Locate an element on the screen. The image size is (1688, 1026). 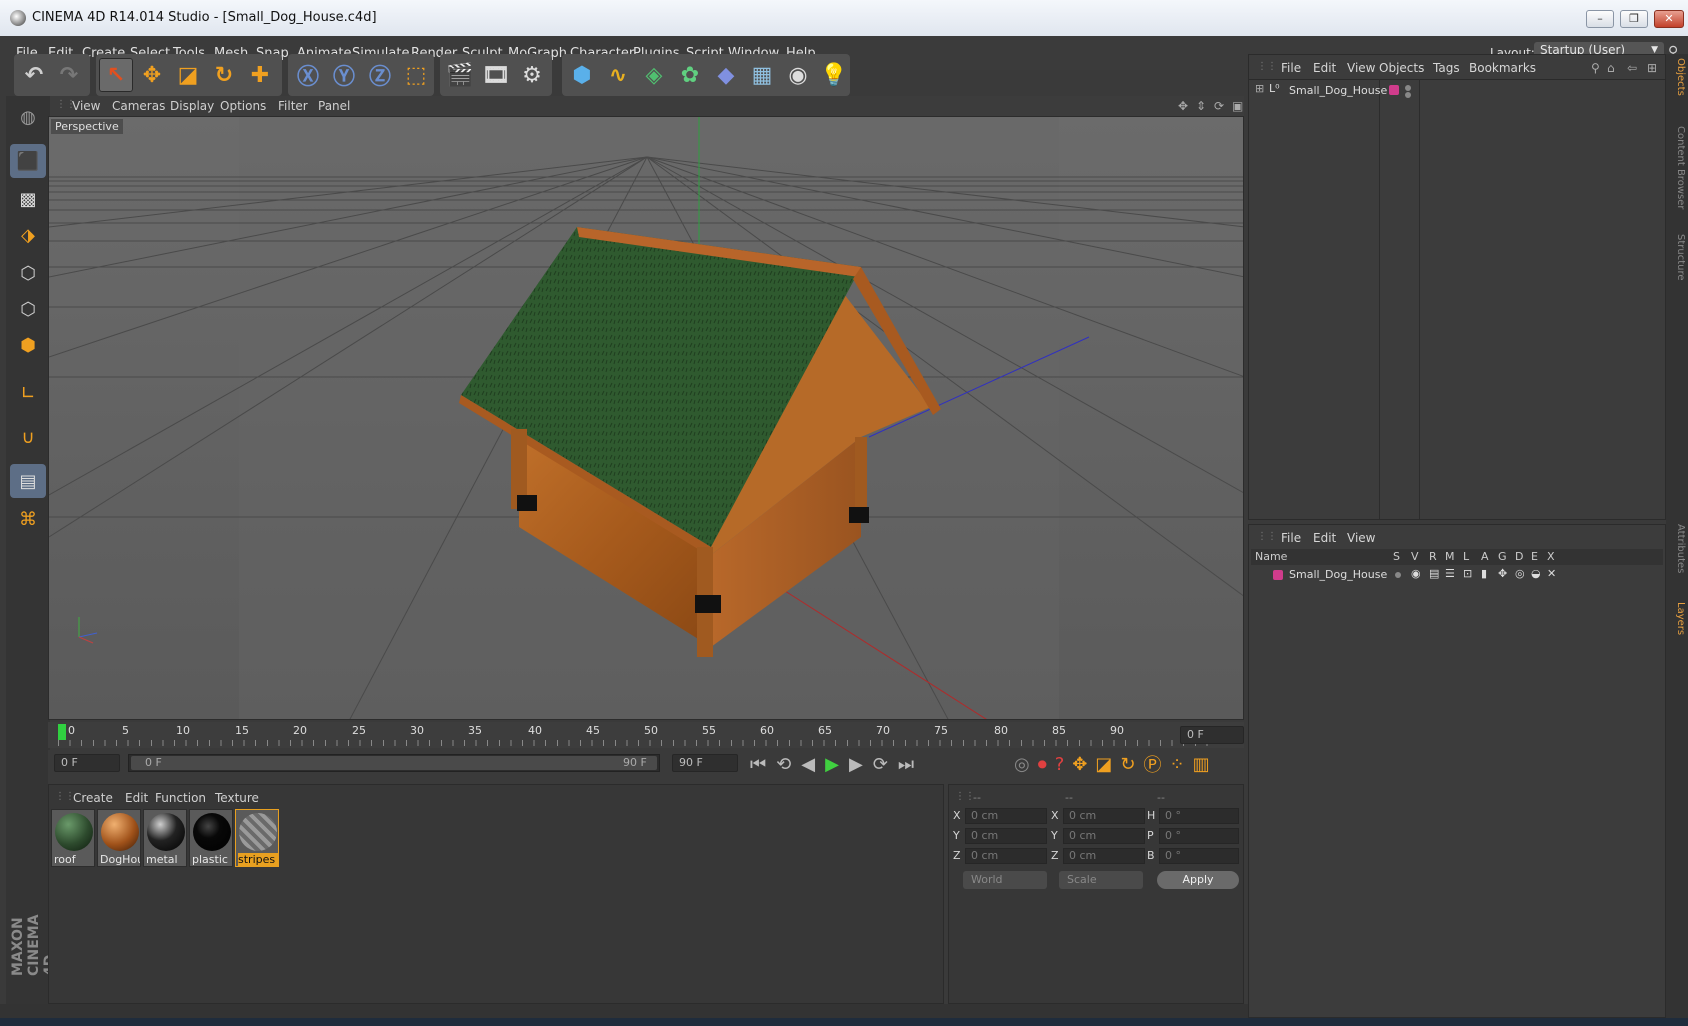
minimize-button: – is located at coordinates (1600, 19).